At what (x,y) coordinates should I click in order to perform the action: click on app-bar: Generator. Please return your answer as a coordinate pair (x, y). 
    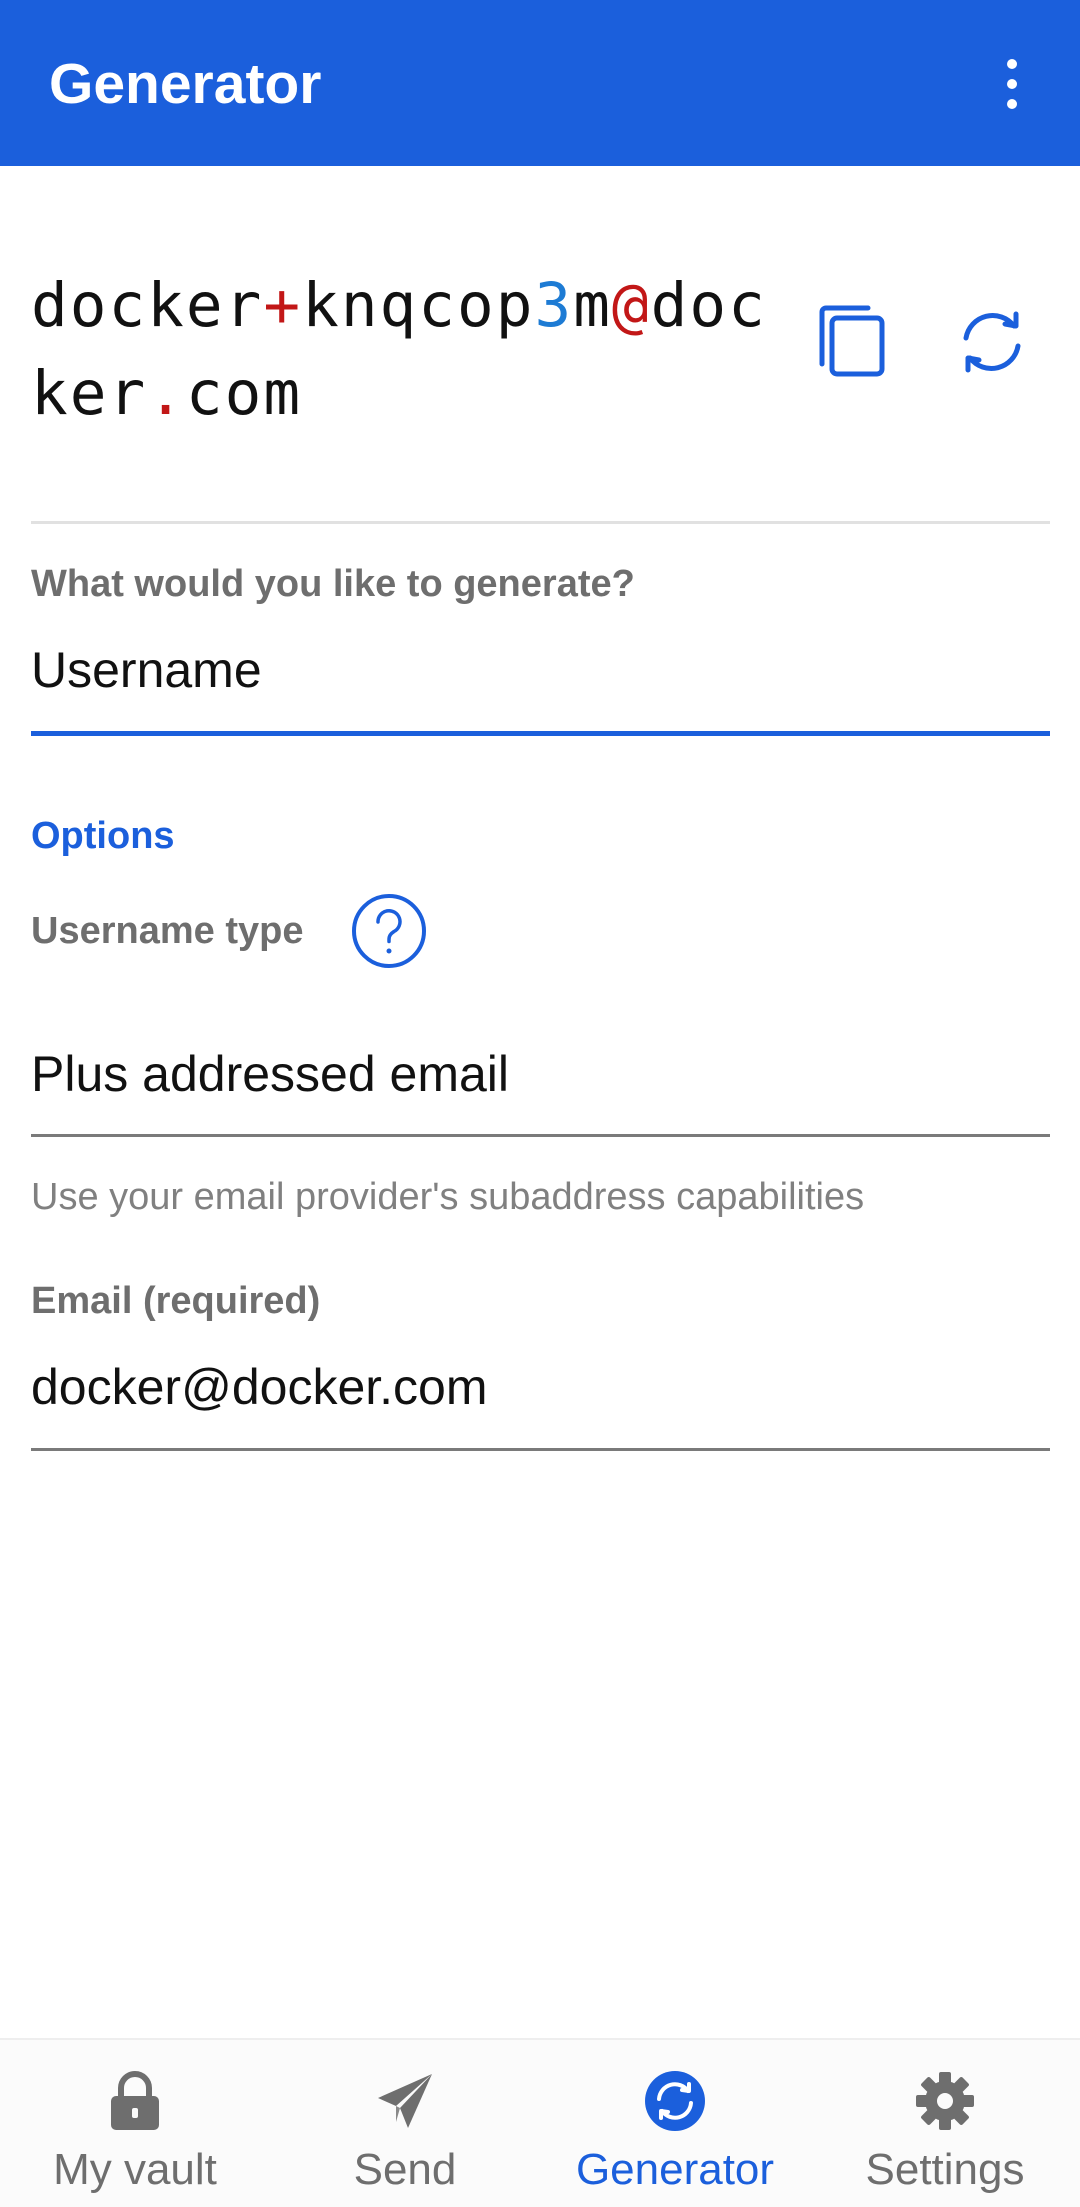
    Looking at the image, I should click on (540, 83).